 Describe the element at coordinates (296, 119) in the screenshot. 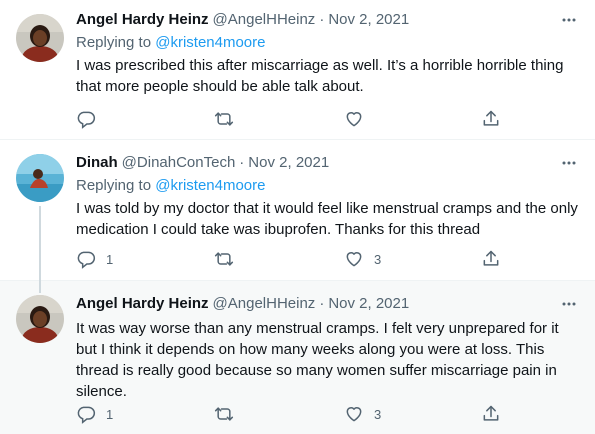

I see `tweet-actions` at that location.